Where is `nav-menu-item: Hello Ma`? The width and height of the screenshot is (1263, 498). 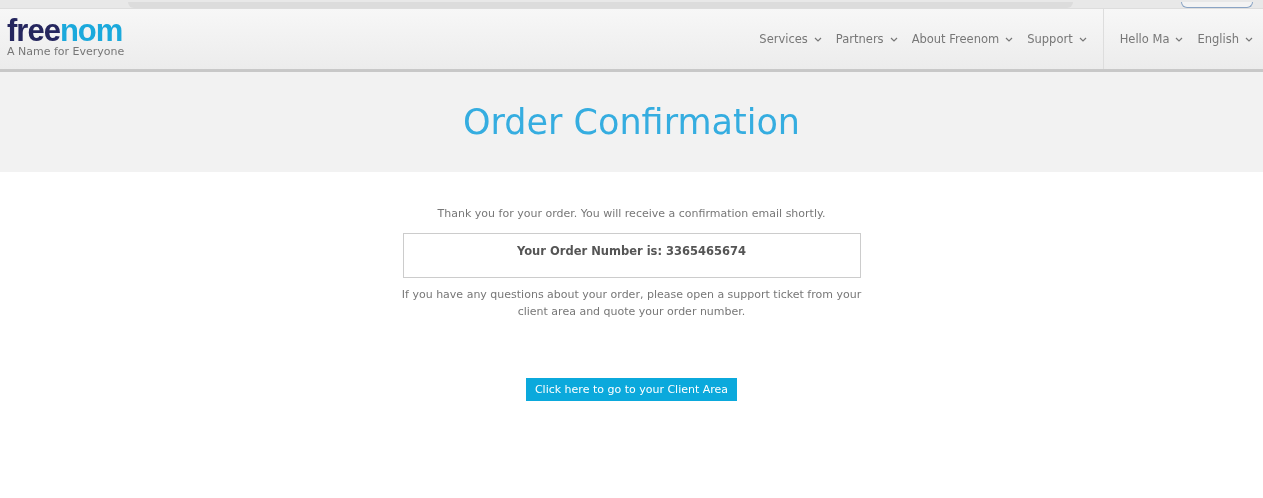
nav-menu-item: Hello Ma is located at coordinates (1151, 39).